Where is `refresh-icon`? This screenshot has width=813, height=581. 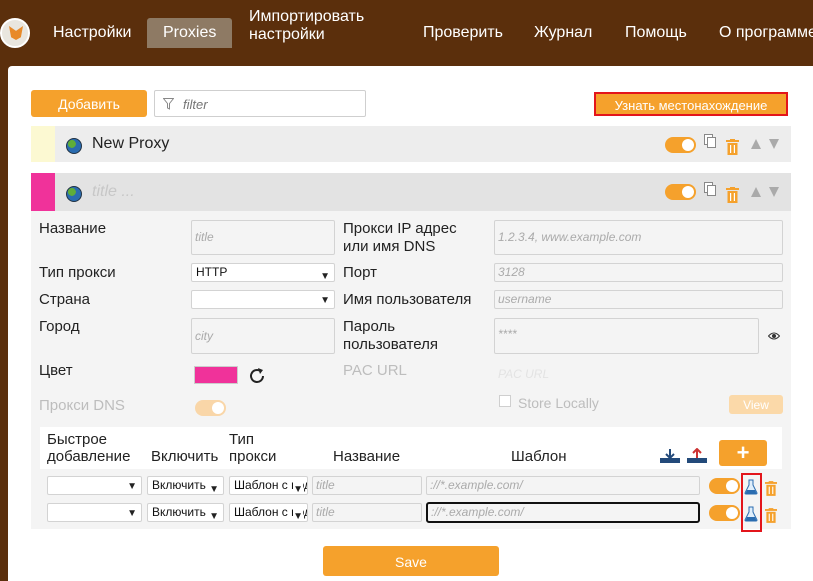 refresh-icon is located at coordinates (257, 376).